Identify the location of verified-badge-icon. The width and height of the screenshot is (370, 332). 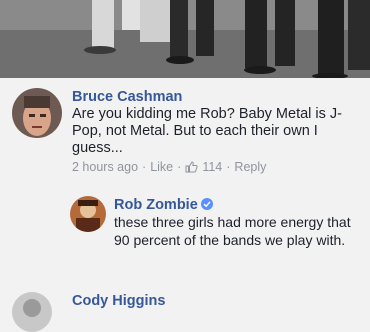
(206, 204).